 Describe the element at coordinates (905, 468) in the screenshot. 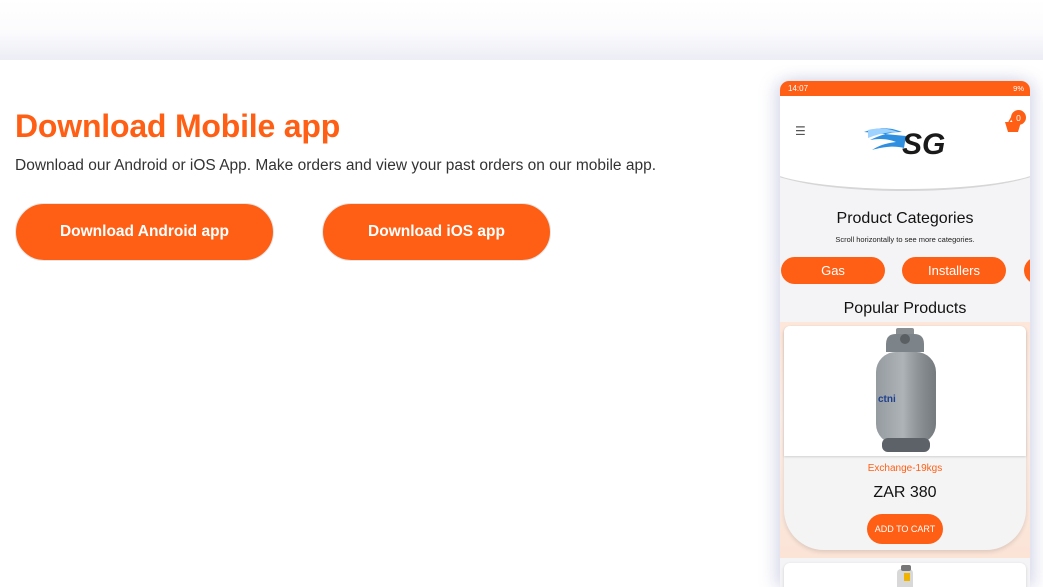

I see `product-name: Exchange-19kgs` at that location.